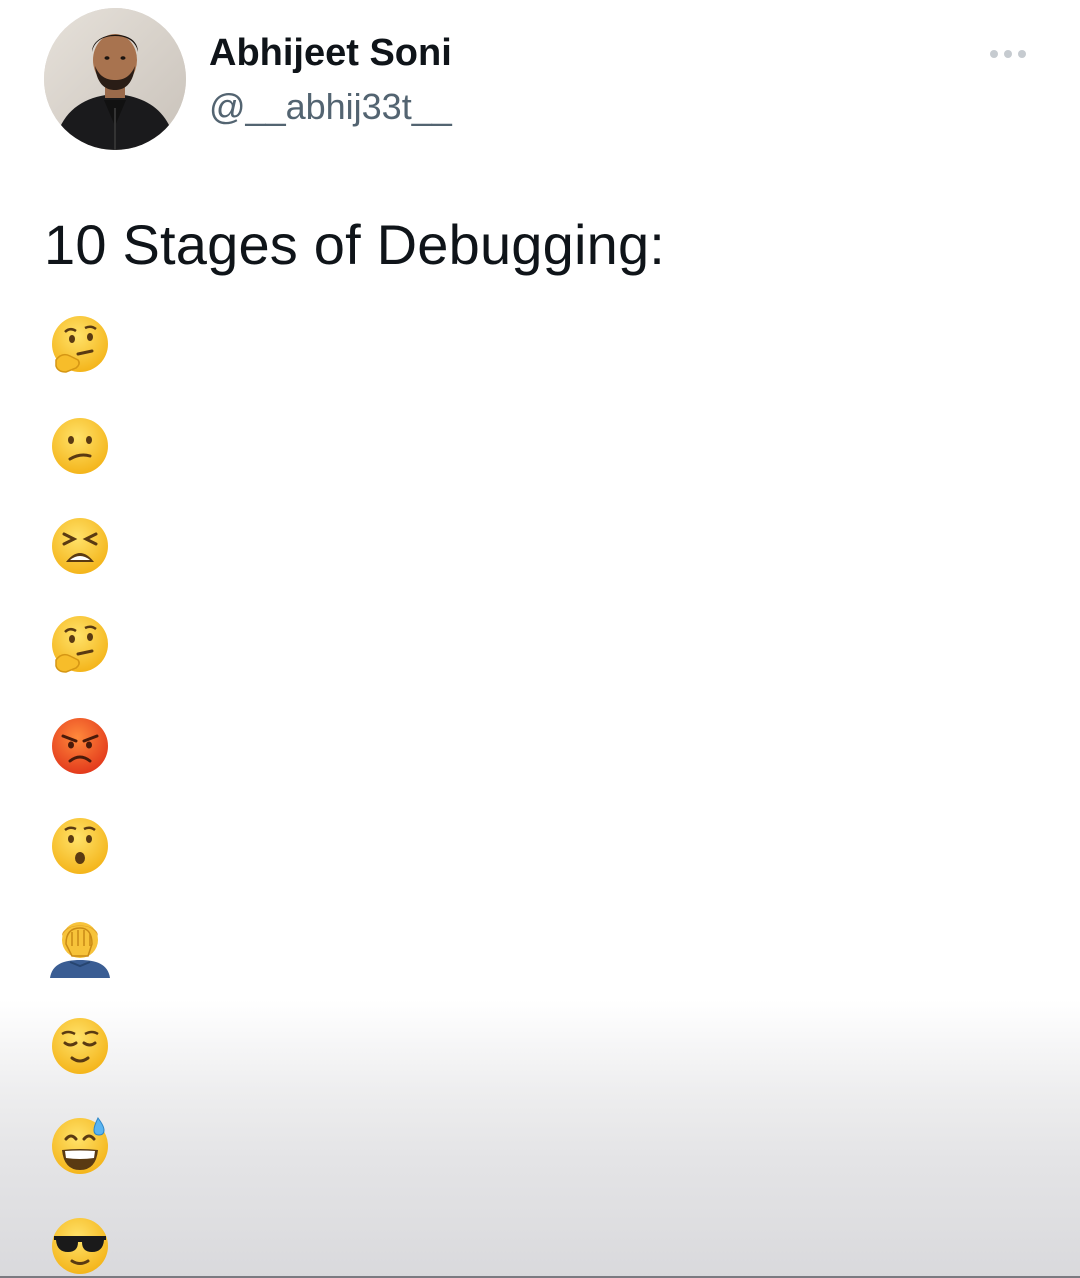  I want to click on facepalm-icon, so click(80, 946).